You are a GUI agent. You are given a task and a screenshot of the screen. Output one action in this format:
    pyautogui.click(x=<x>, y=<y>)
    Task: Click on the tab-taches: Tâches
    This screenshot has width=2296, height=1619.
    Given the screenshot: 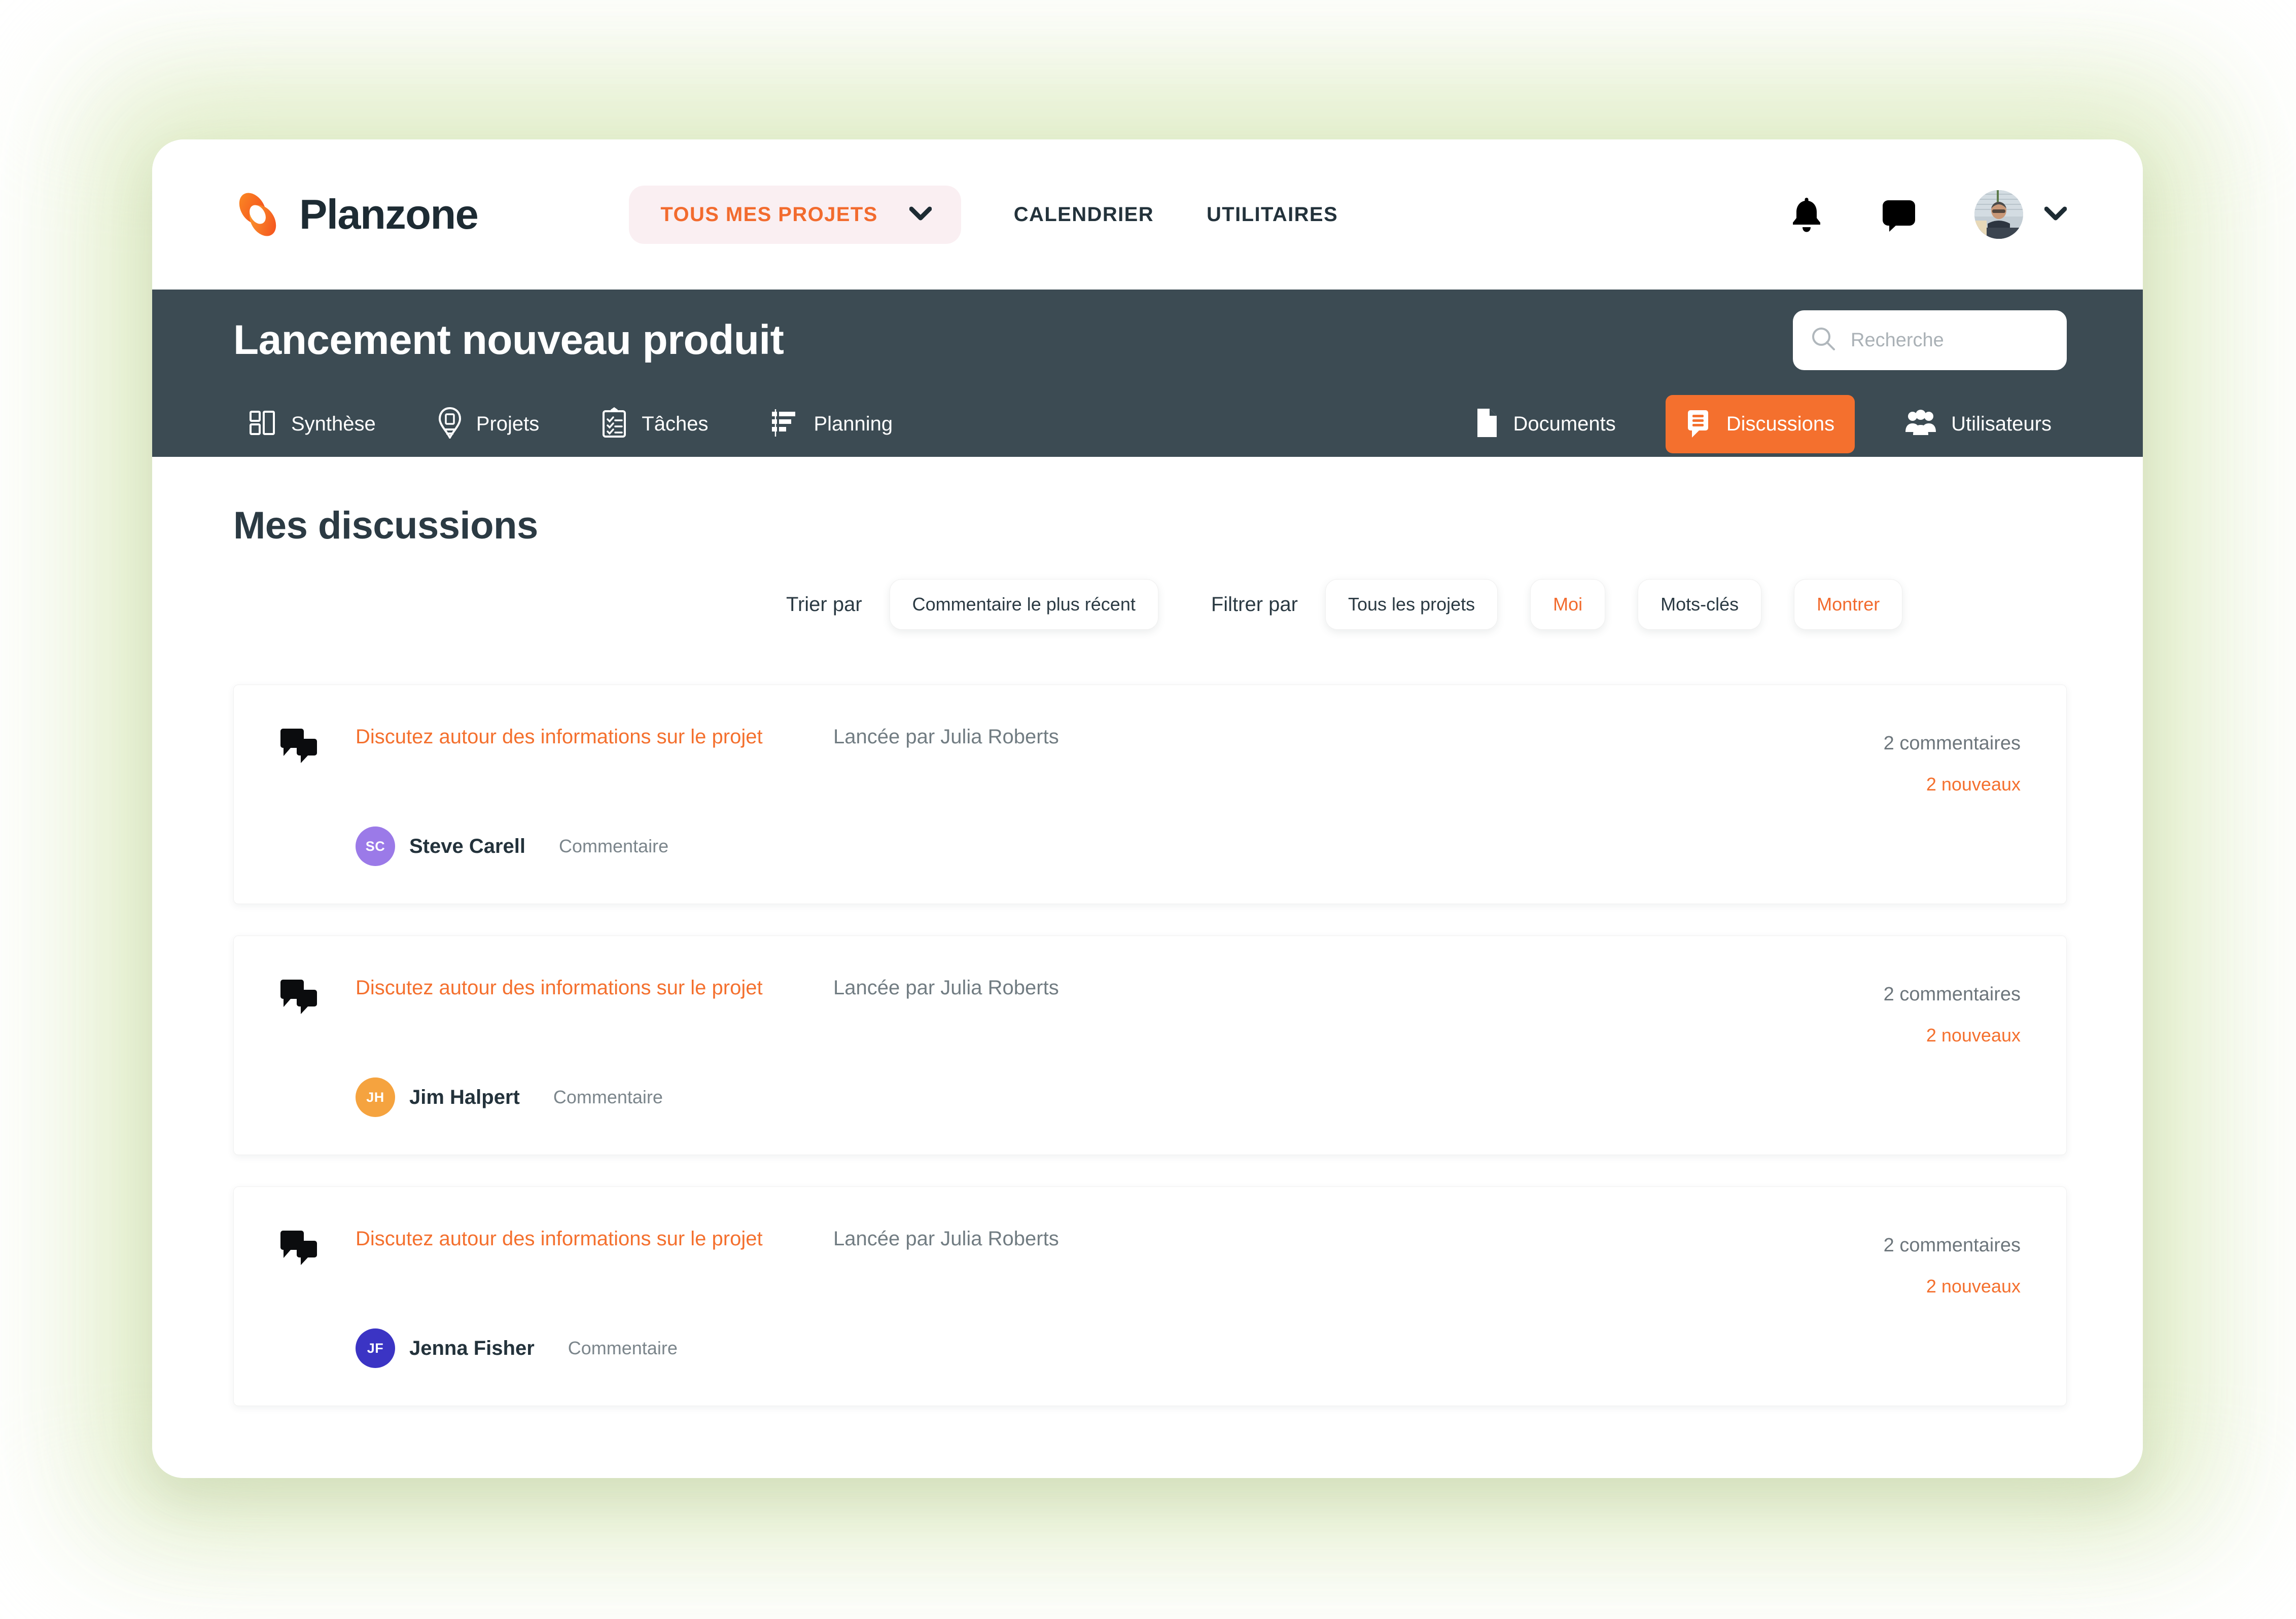 What is the action you would take?
    pyautogui.click(x=654, y=424)
    